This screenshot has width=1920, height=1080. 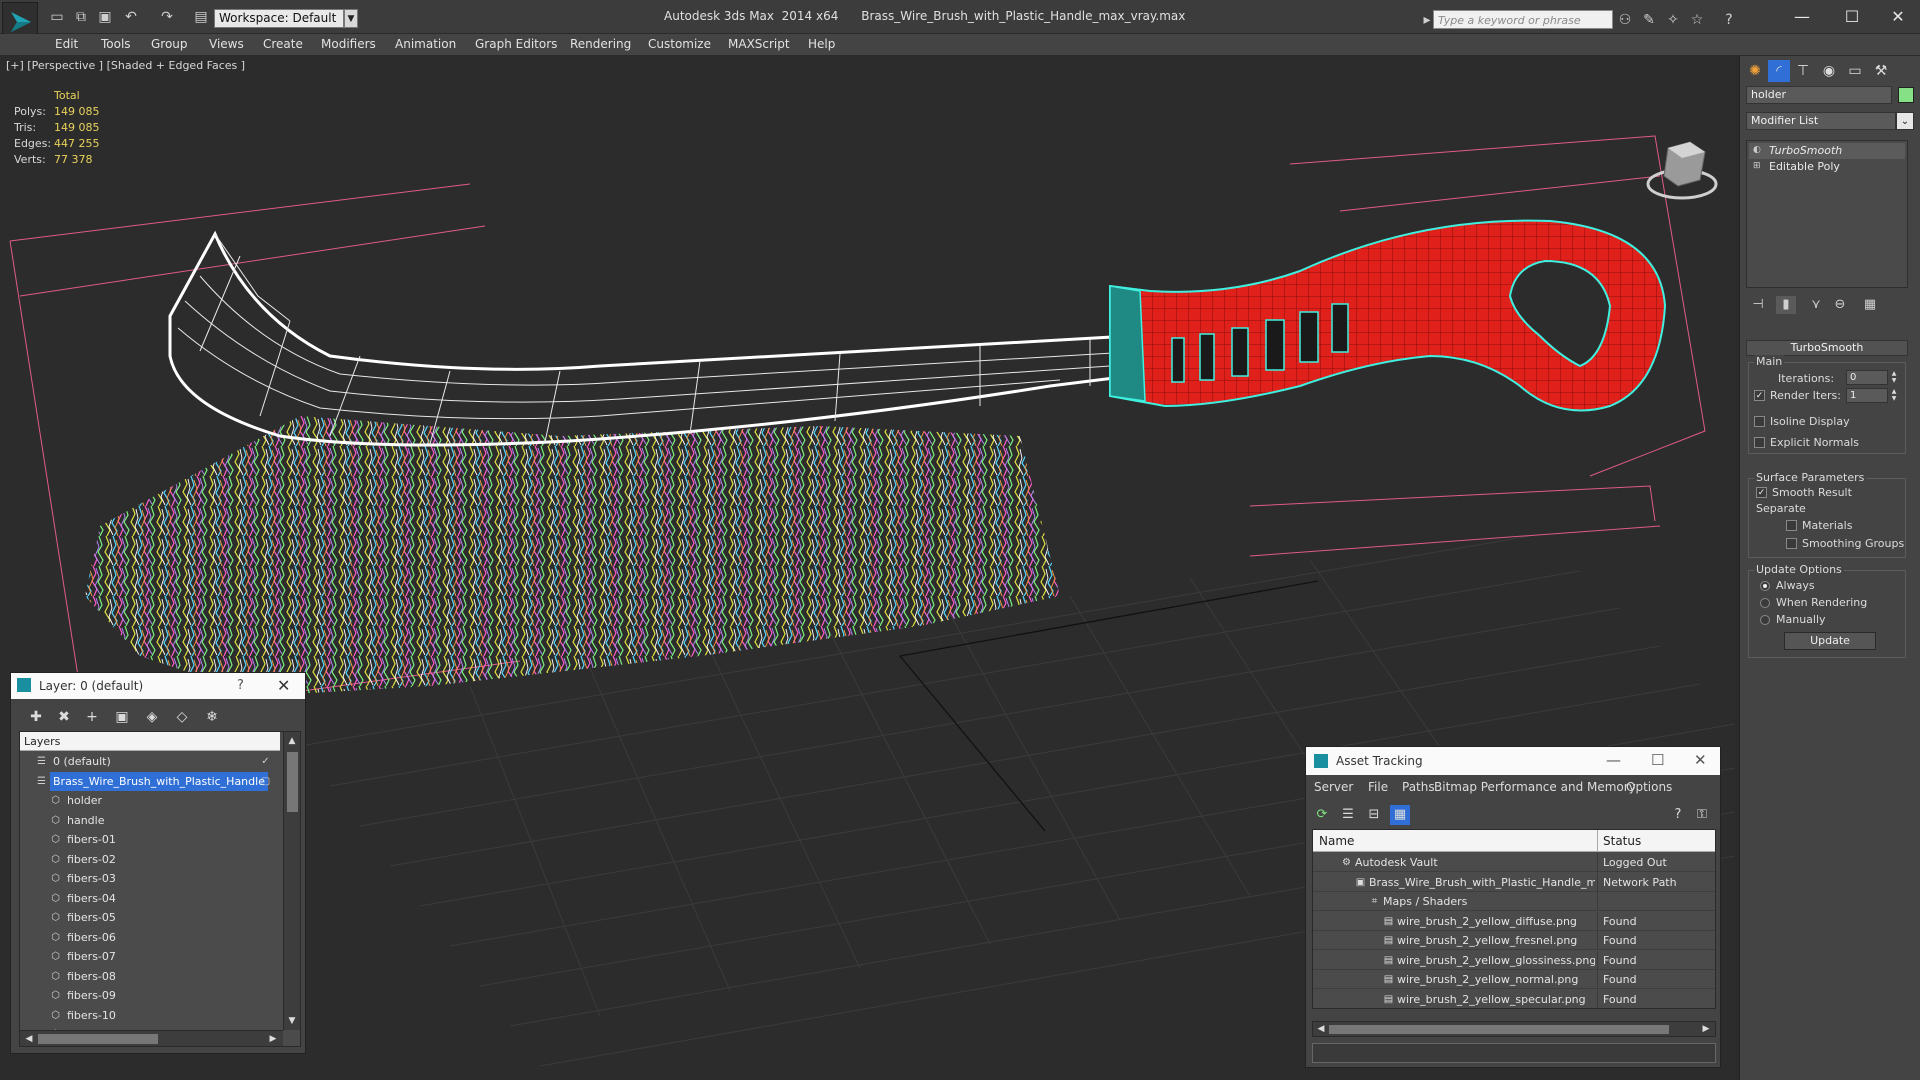 What do you see at coordinates (1697, 20) in the screenshot?
I see `favorites-star-icon: ☆` at bounding box center [1697, 20].